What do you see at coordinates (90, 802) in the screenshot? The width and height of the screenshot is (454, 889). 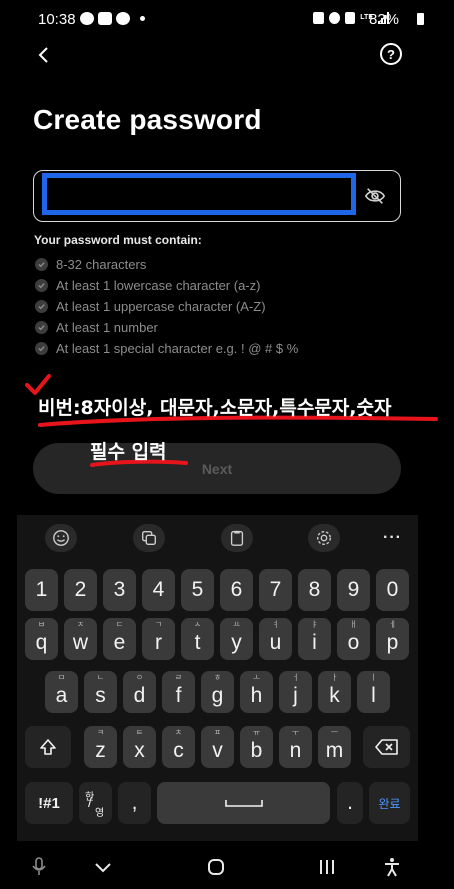 I see `slash-glyph: /` at bounding box center [90, 802].